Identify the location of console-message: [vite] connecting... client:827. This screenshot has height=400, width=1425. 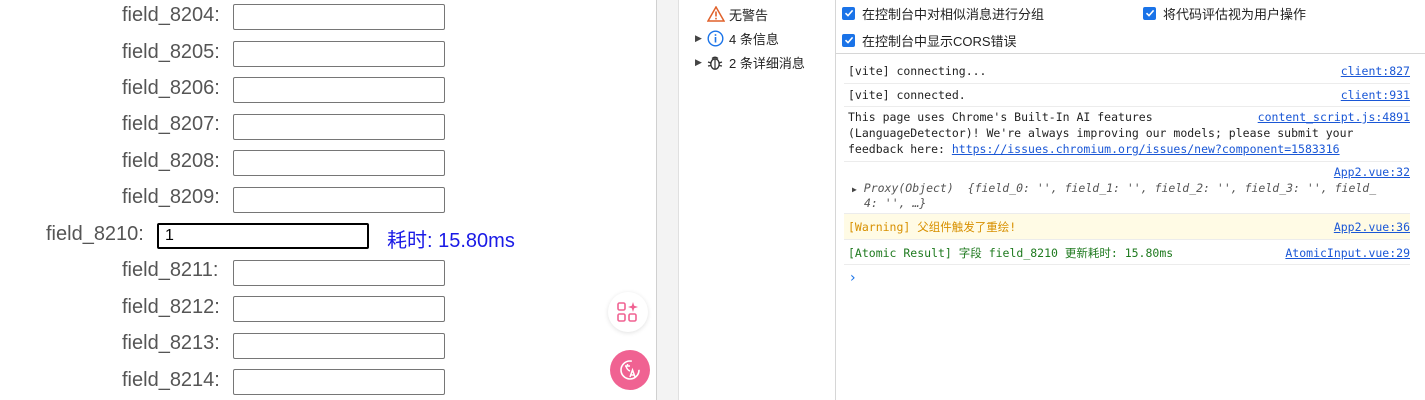
(1127, 72).